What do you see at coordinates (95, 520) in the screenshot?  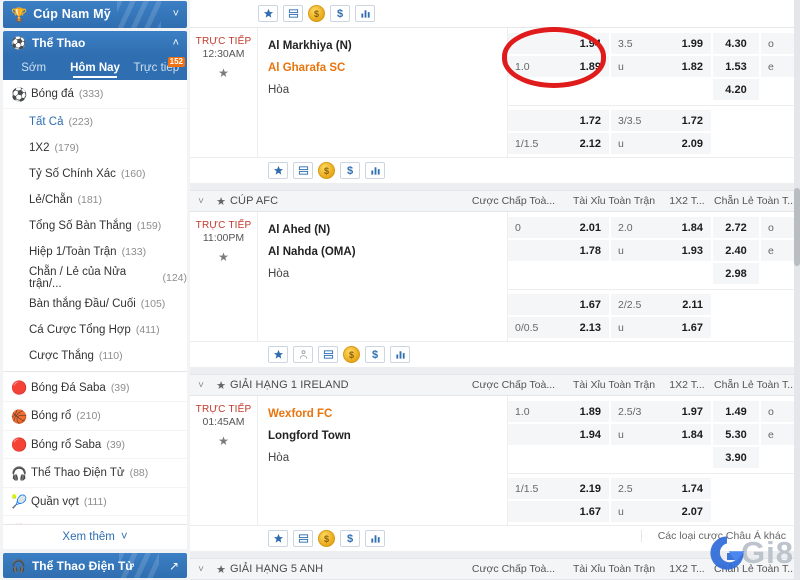 I see `sidebar-item-bong-ban: 🏓 Bóng bàn (390)` at bounding box center [95, 520].